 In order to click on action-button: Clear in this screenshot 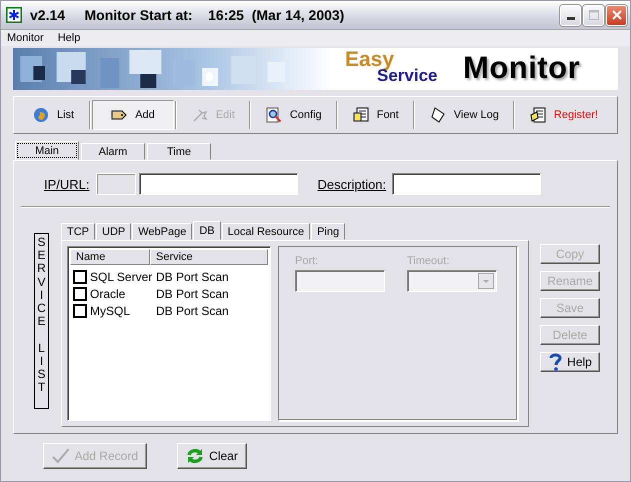, I will do `click(212, 456)`.